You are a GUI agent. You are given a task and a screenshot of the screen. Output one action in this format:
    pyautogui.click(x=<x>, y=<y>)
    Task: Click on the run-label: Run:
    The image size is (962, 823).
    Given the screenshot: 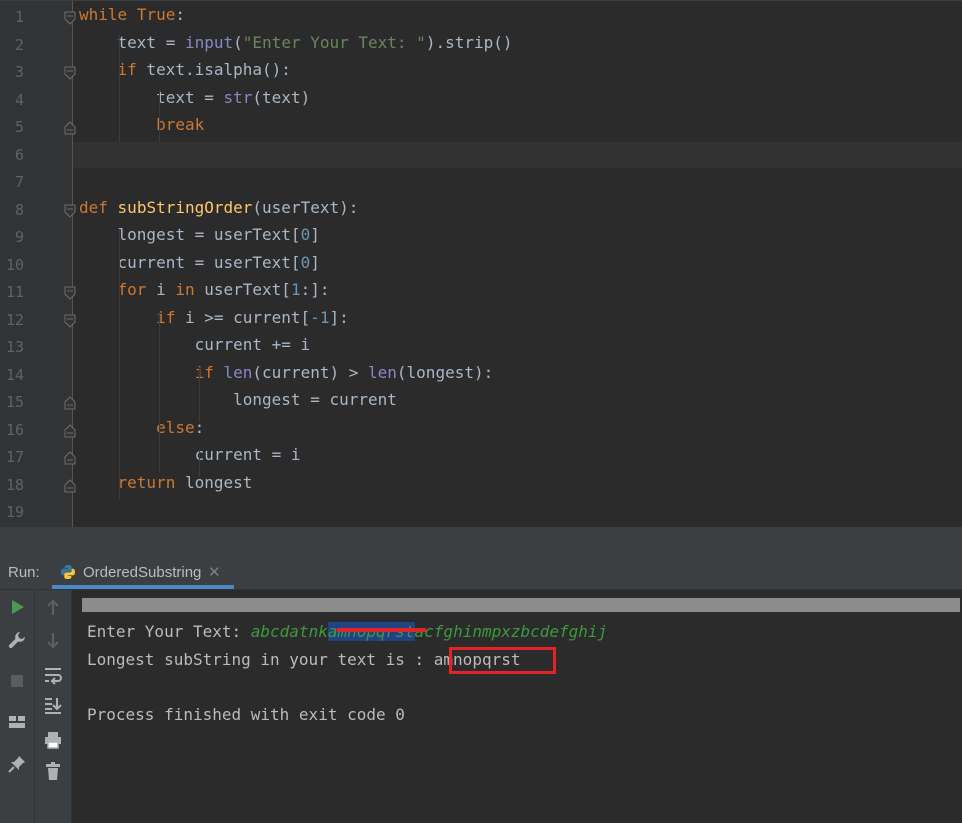 What is the action you would take?
    pyautogui.click(x=24, y=572)
    